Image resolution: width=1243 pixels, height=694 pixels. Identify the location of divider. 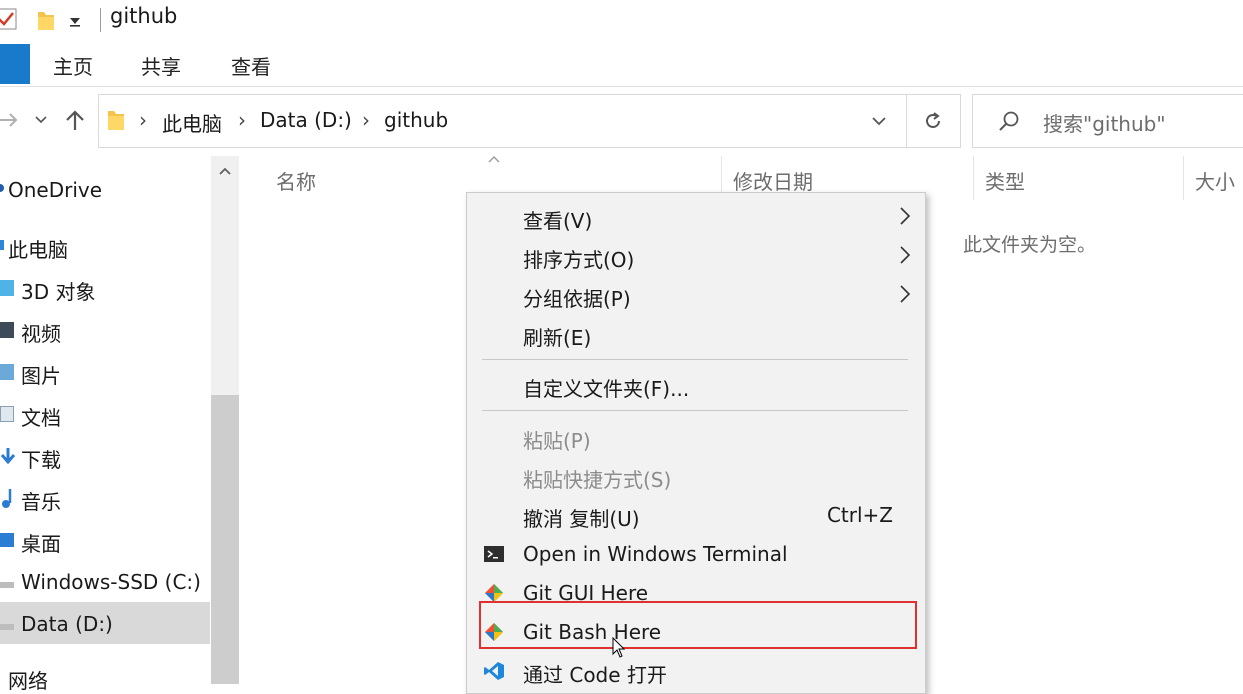
(100, 20).